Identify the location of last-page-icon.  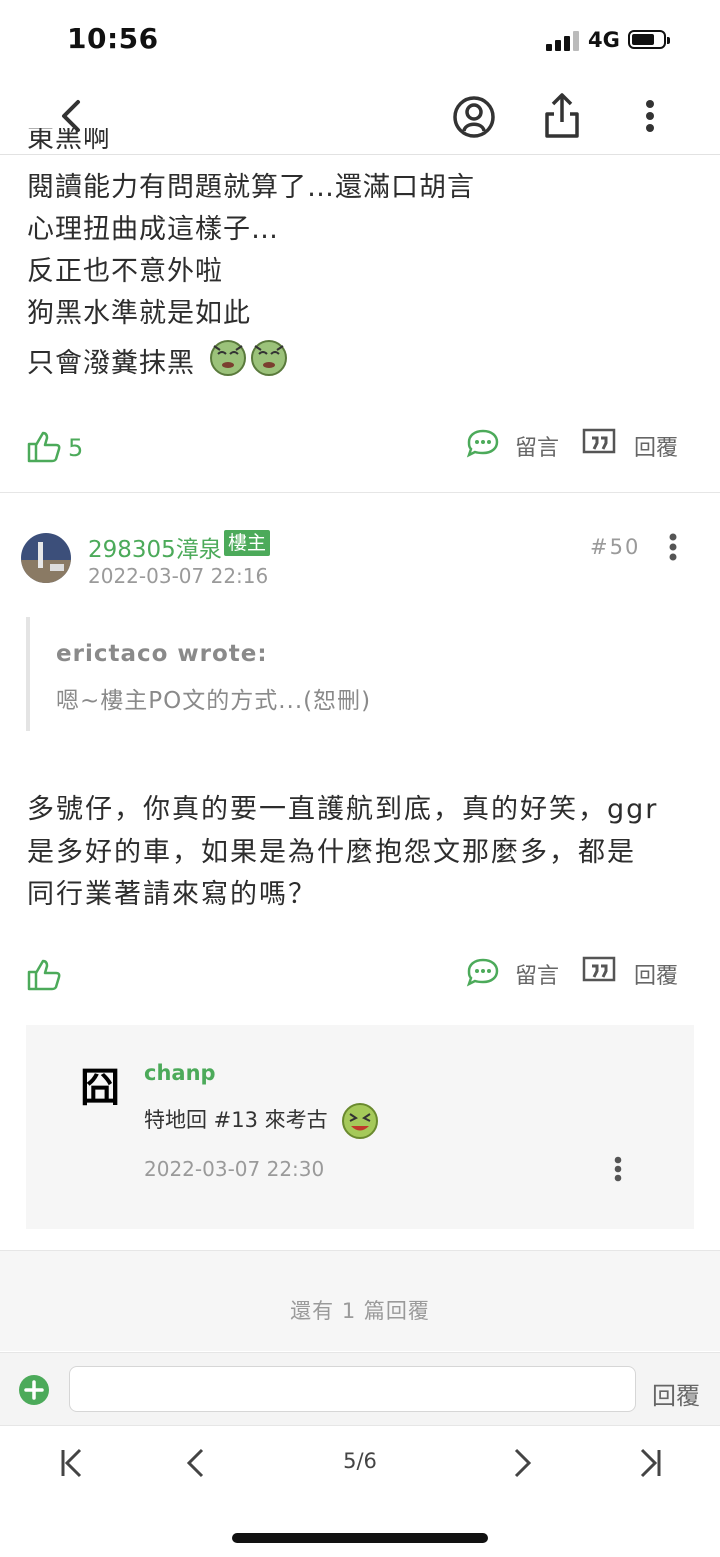
(650, 1463).